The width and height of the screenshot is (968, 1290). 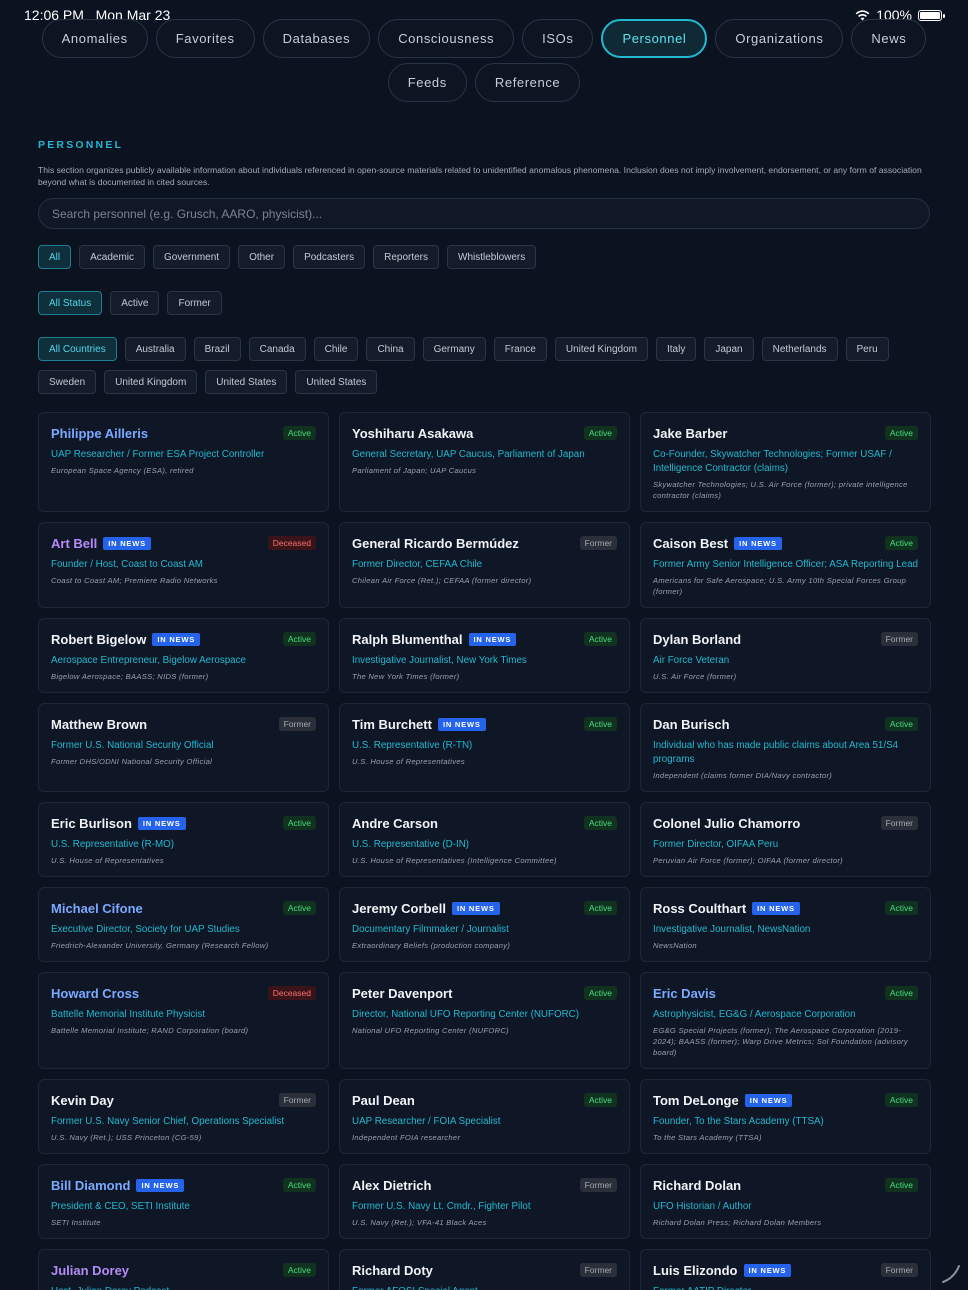 What do you see at coordinates (99, 724) in the screenshot?
I see `person-name: Matthew Brown` at bounding box center [99, 724].